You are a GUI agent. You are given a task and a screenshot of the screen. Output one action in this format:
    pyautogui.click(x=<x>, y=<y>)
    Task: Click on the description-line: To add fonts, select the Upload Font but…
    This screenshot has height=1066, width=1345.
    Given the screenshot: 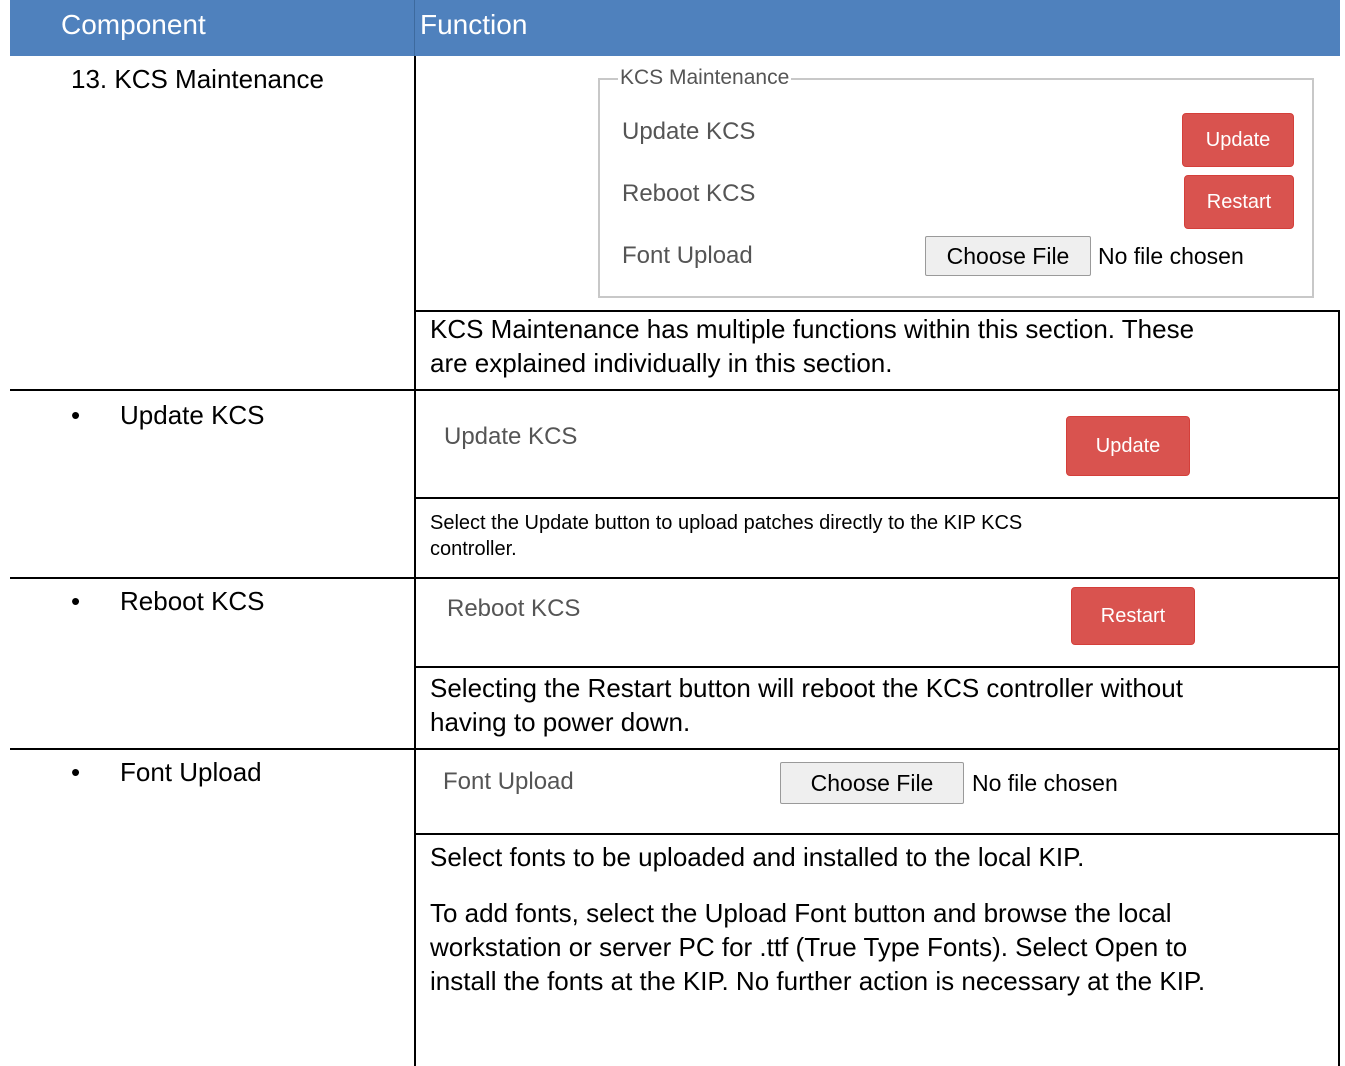 What is the action you would take?
    pyautogui.click(x=801, y=913)
    